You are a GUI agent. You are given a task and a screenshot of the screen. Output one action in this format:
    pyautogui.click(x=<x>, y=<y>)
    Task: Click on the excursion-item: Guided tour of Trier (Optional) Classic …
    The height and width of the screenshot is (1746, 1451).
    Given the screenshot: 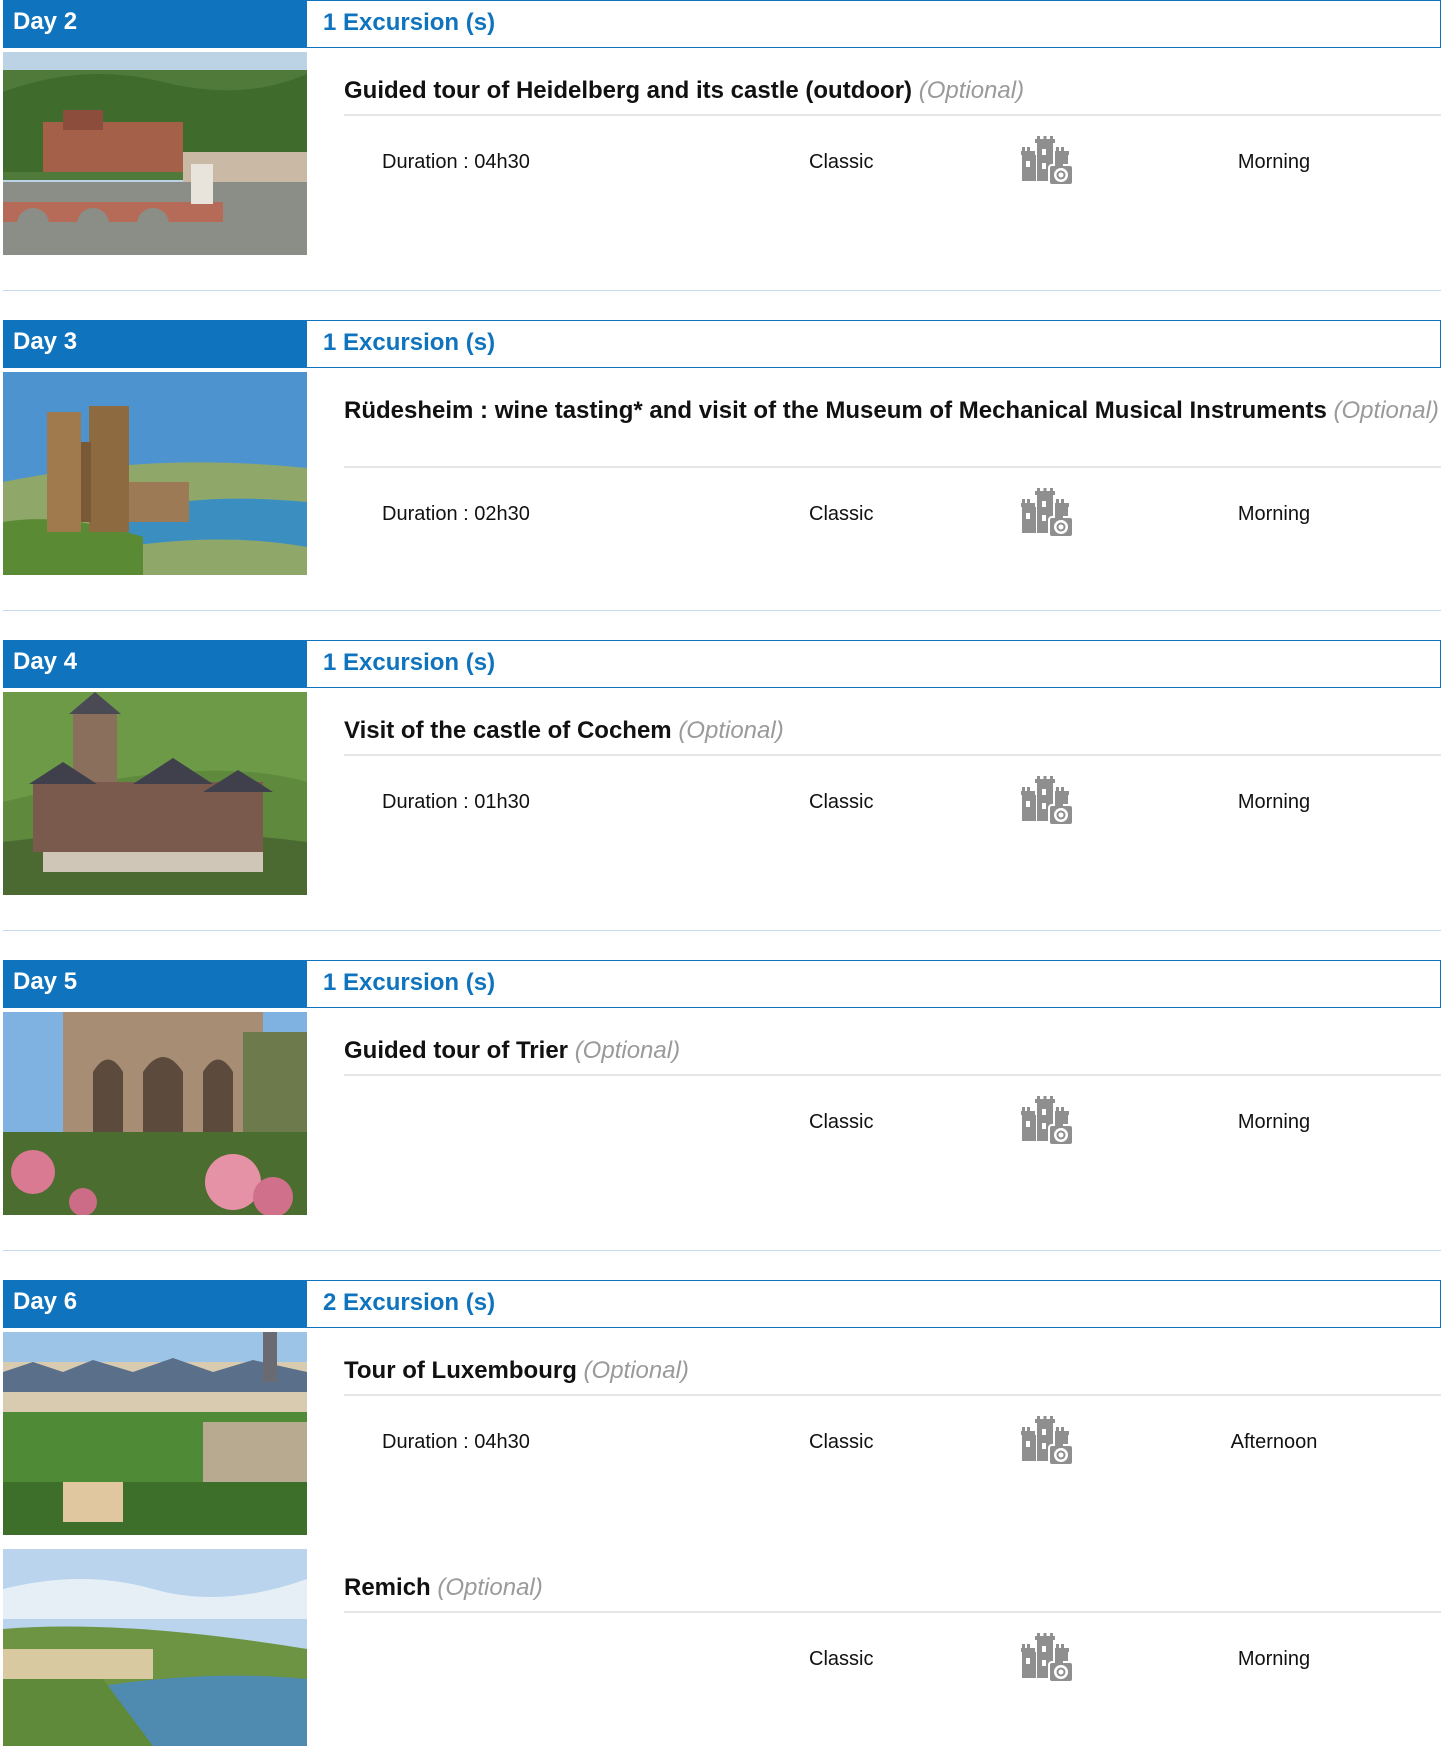 What is the action you would take?
    pyautogui.click(x=722, y=1117)
    